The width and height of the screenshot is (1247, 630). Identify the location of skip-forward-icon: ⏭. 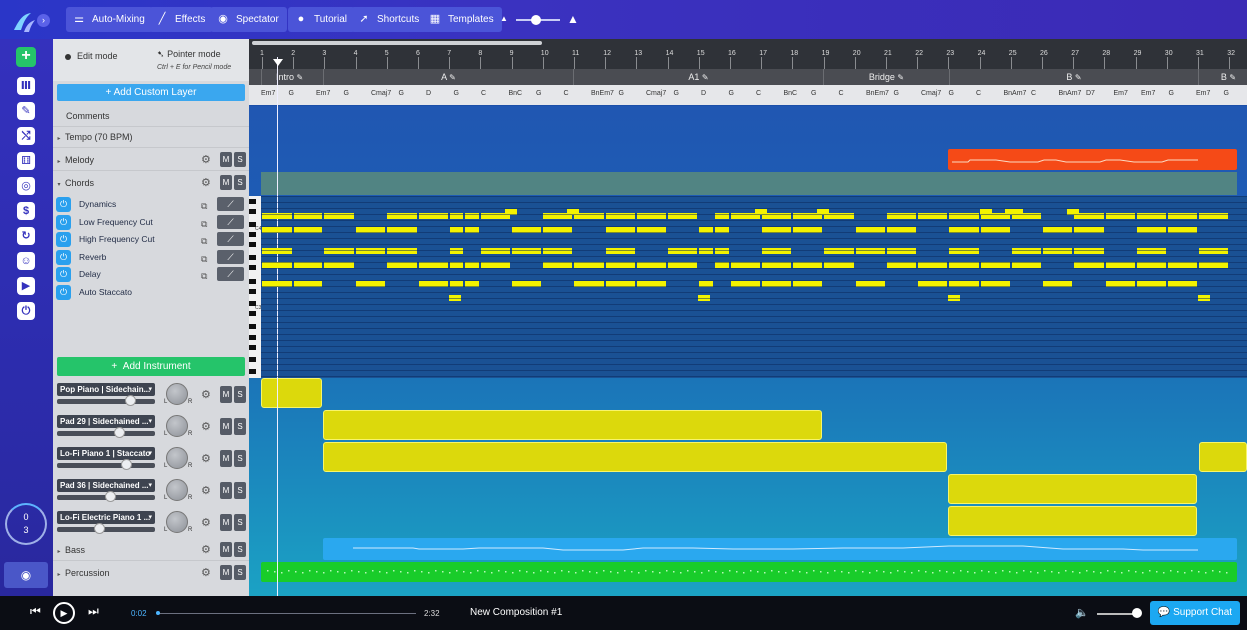
(93, 611).